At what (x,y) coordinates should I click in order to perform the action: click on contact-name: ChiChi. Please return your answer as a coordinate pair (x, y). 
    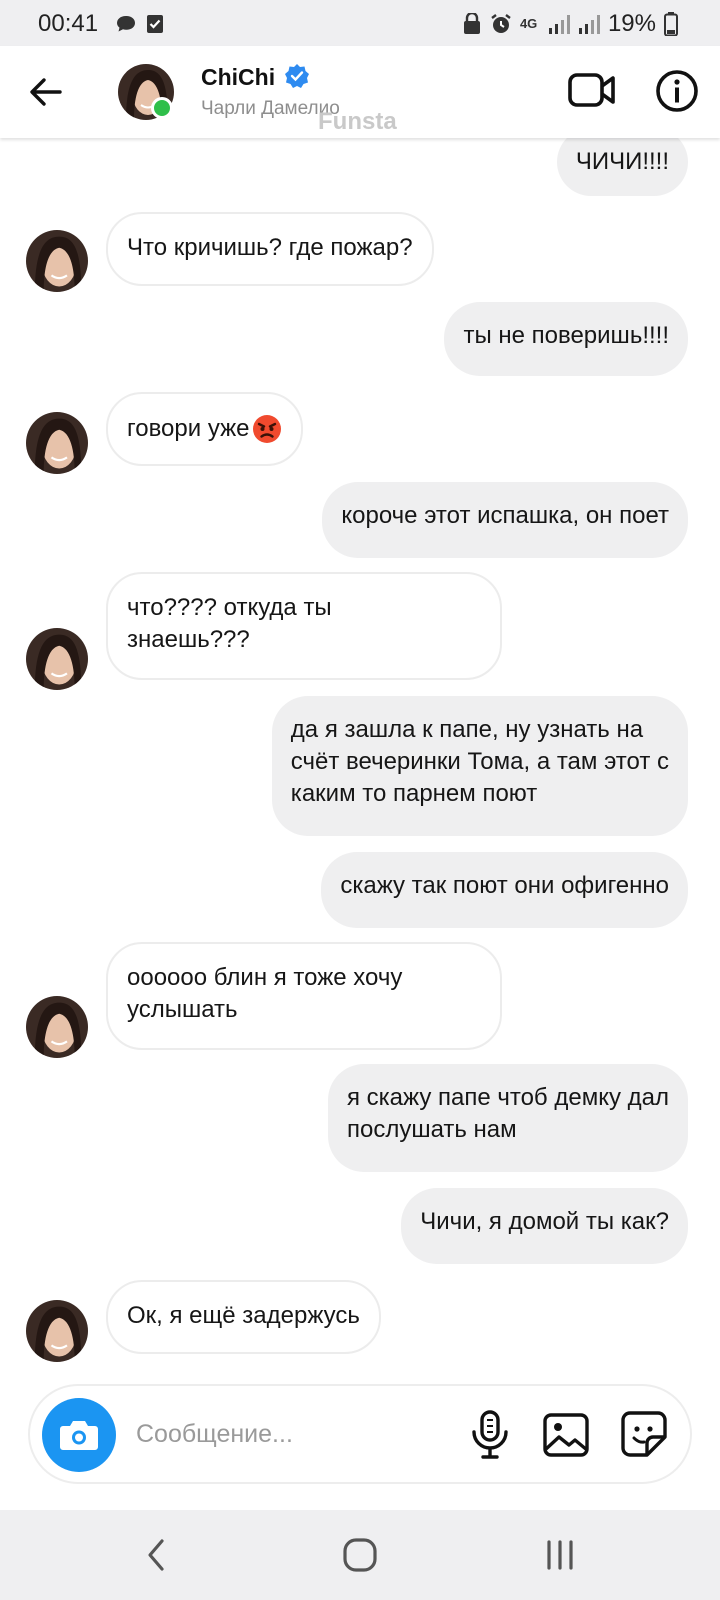
    Looking at the image, I should click on (238, 77).